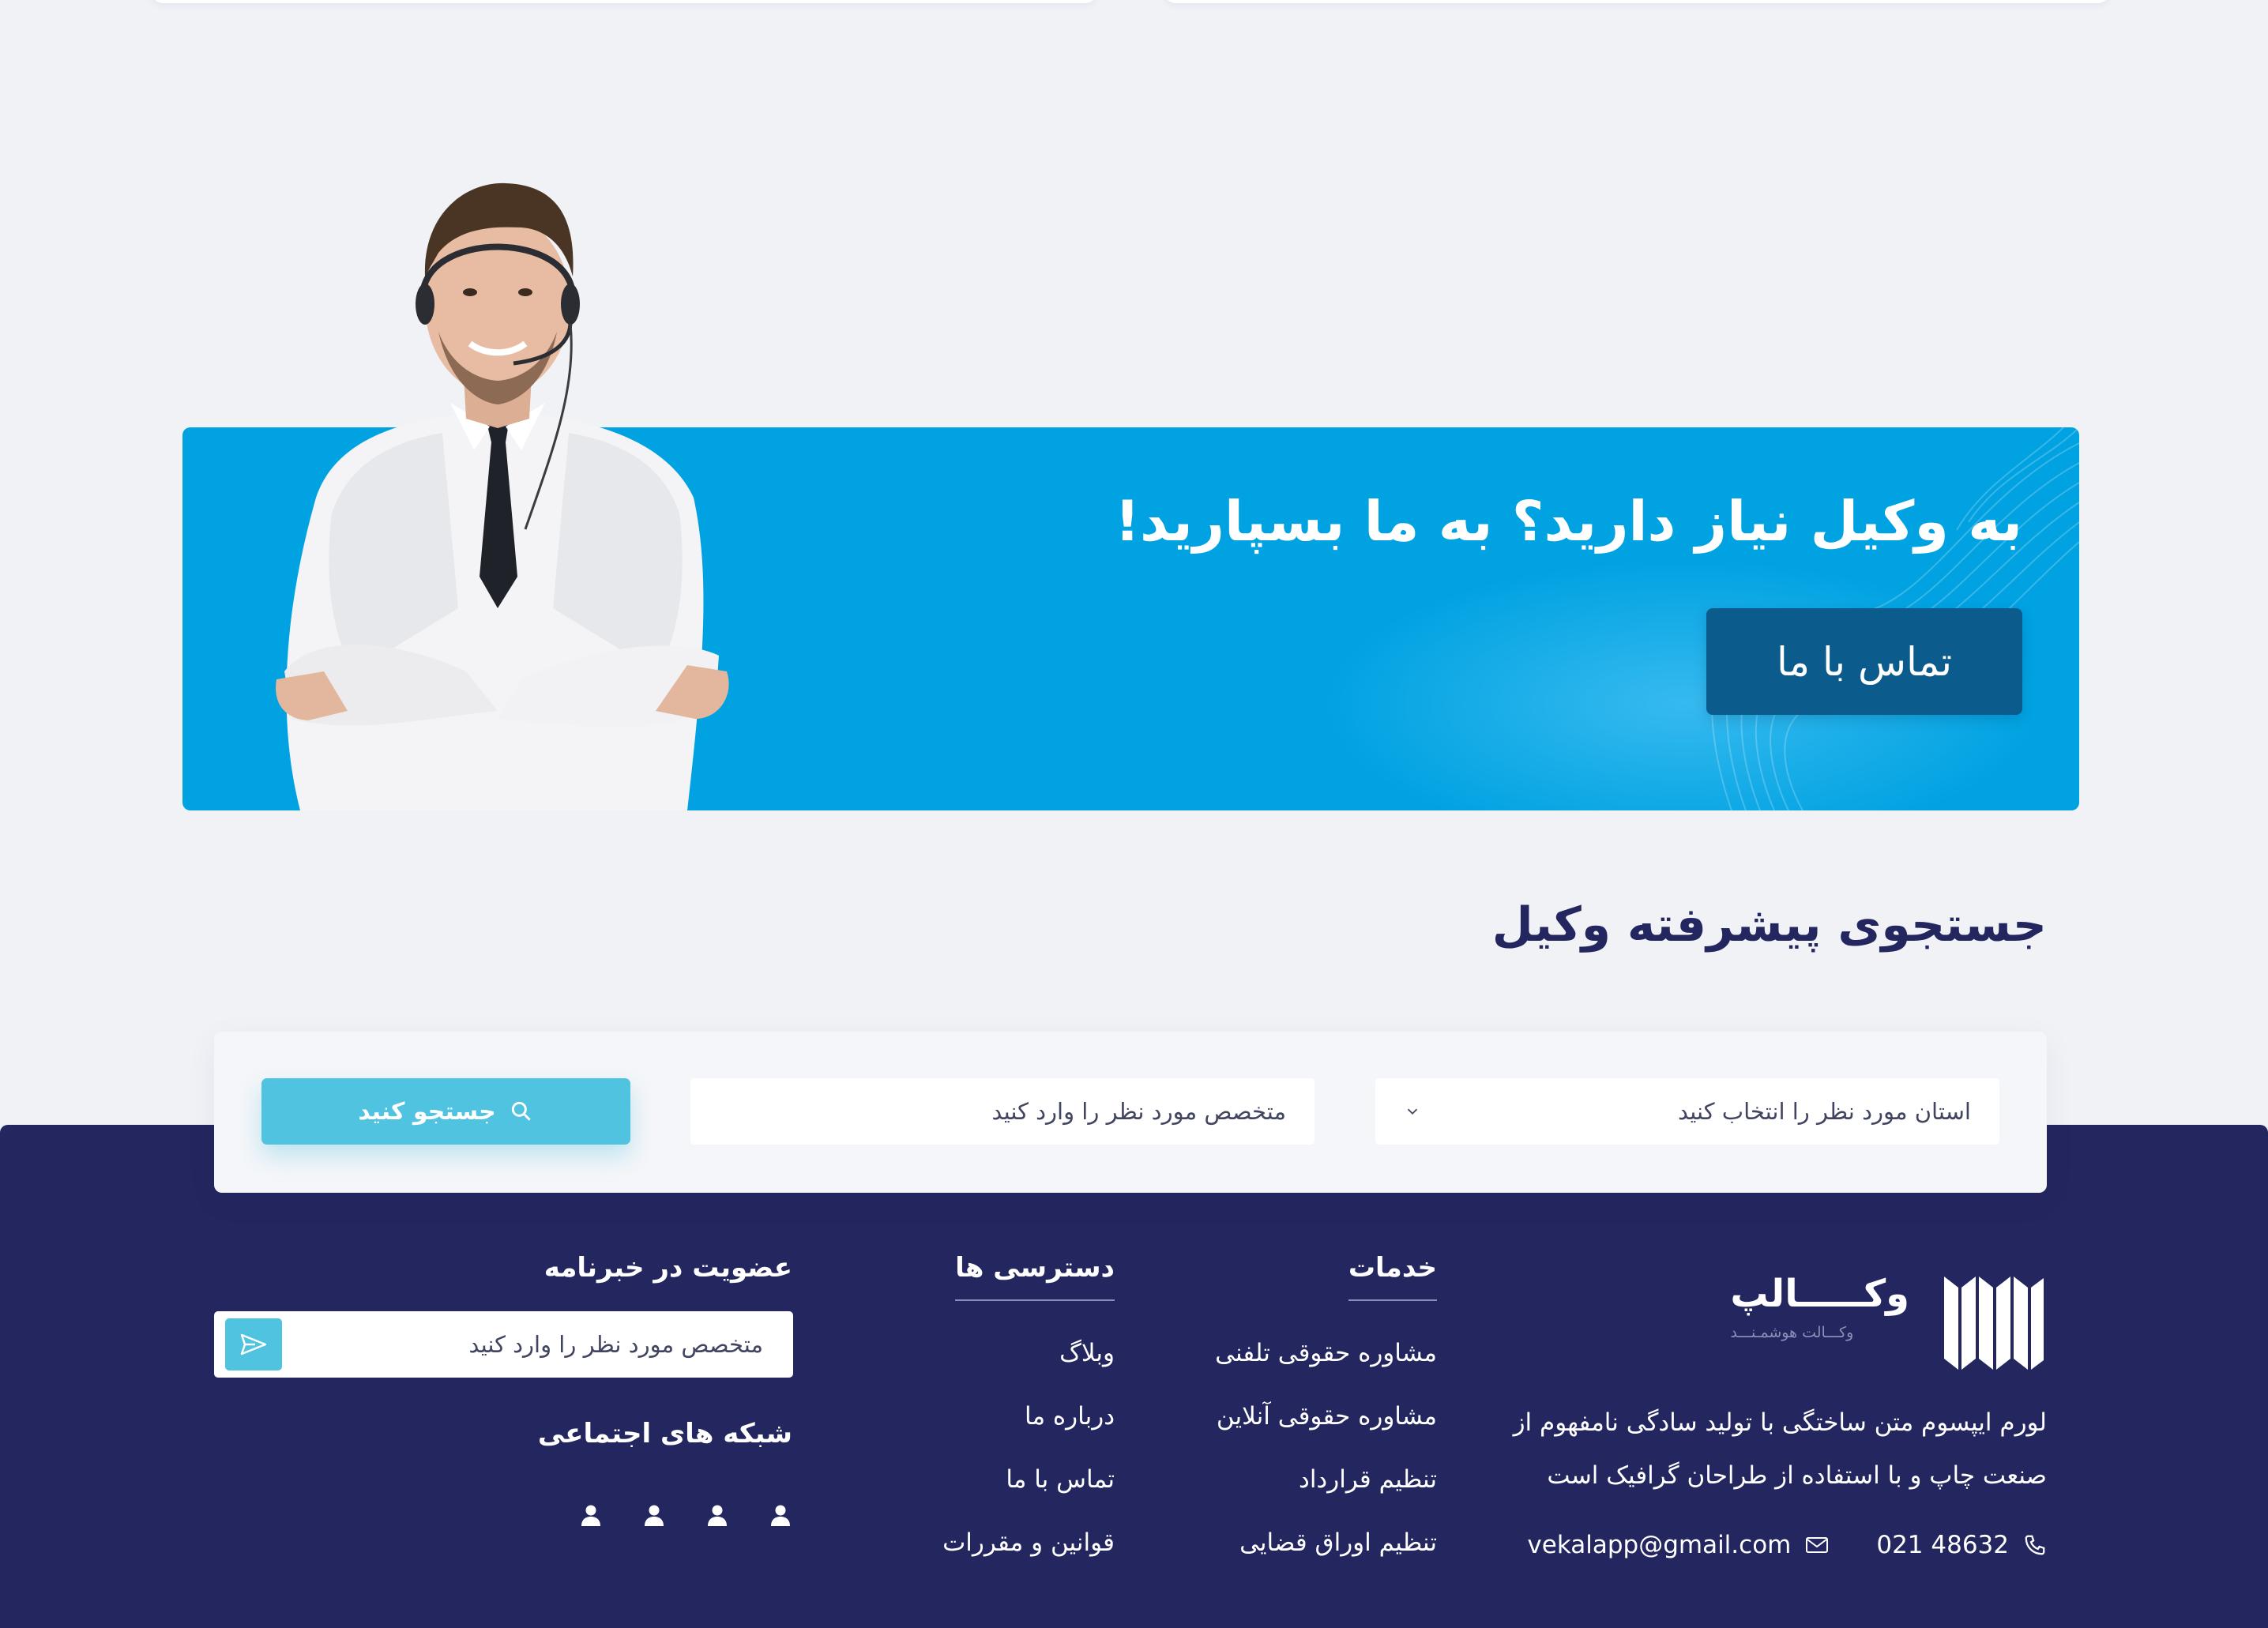 This screenshot has height=1628, width=2268. What do you see at coordinates (685, 1515) in the screenshot?
I see `social-links` at bounding box center [685, 1515].